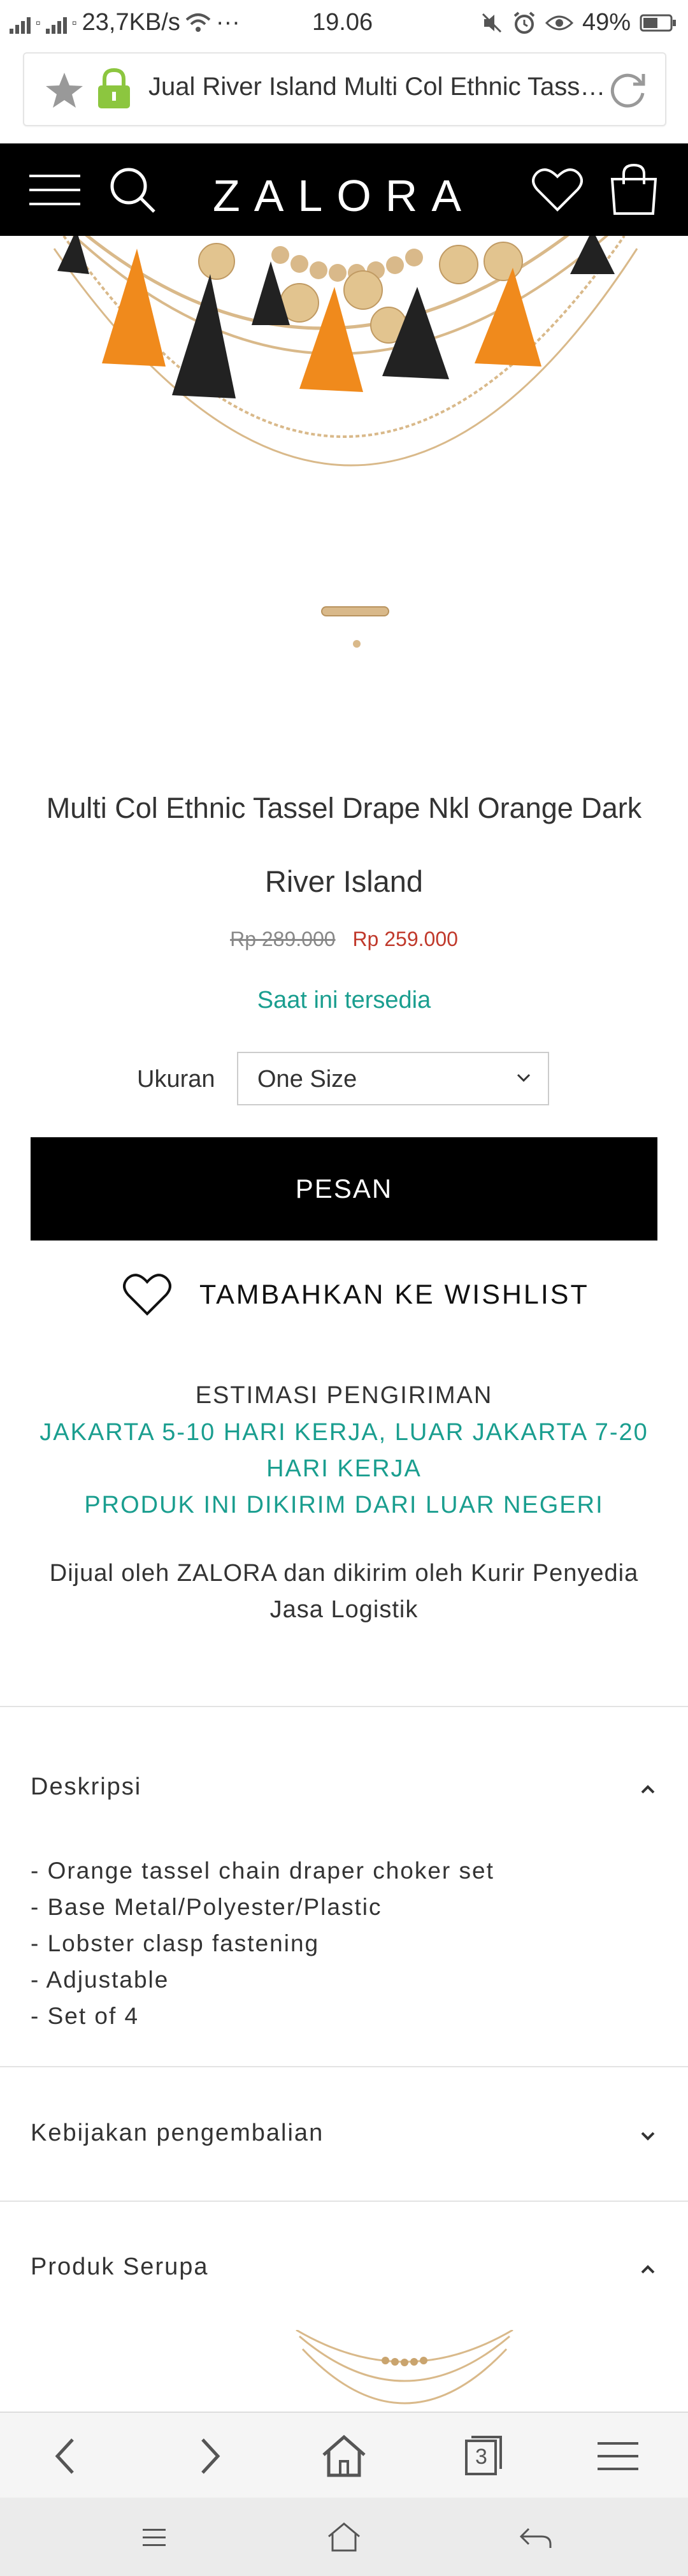 This screenshot has height=2576, width=688. Describe the element at coordinates (344, 1395) in the screenshot. I see `shipping-estimate-title: ESTIMASI PENGIRIMAN` at that location.